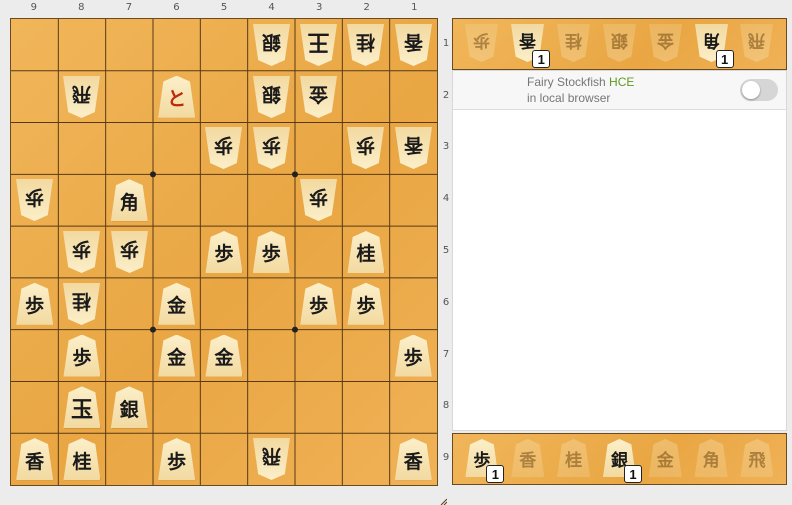 This screenshot has width=792, height=505. What do you see at coordinates (531, 46) in the screenshot?
I see `hand-piece: 香1` at bounding box center [531, 46].